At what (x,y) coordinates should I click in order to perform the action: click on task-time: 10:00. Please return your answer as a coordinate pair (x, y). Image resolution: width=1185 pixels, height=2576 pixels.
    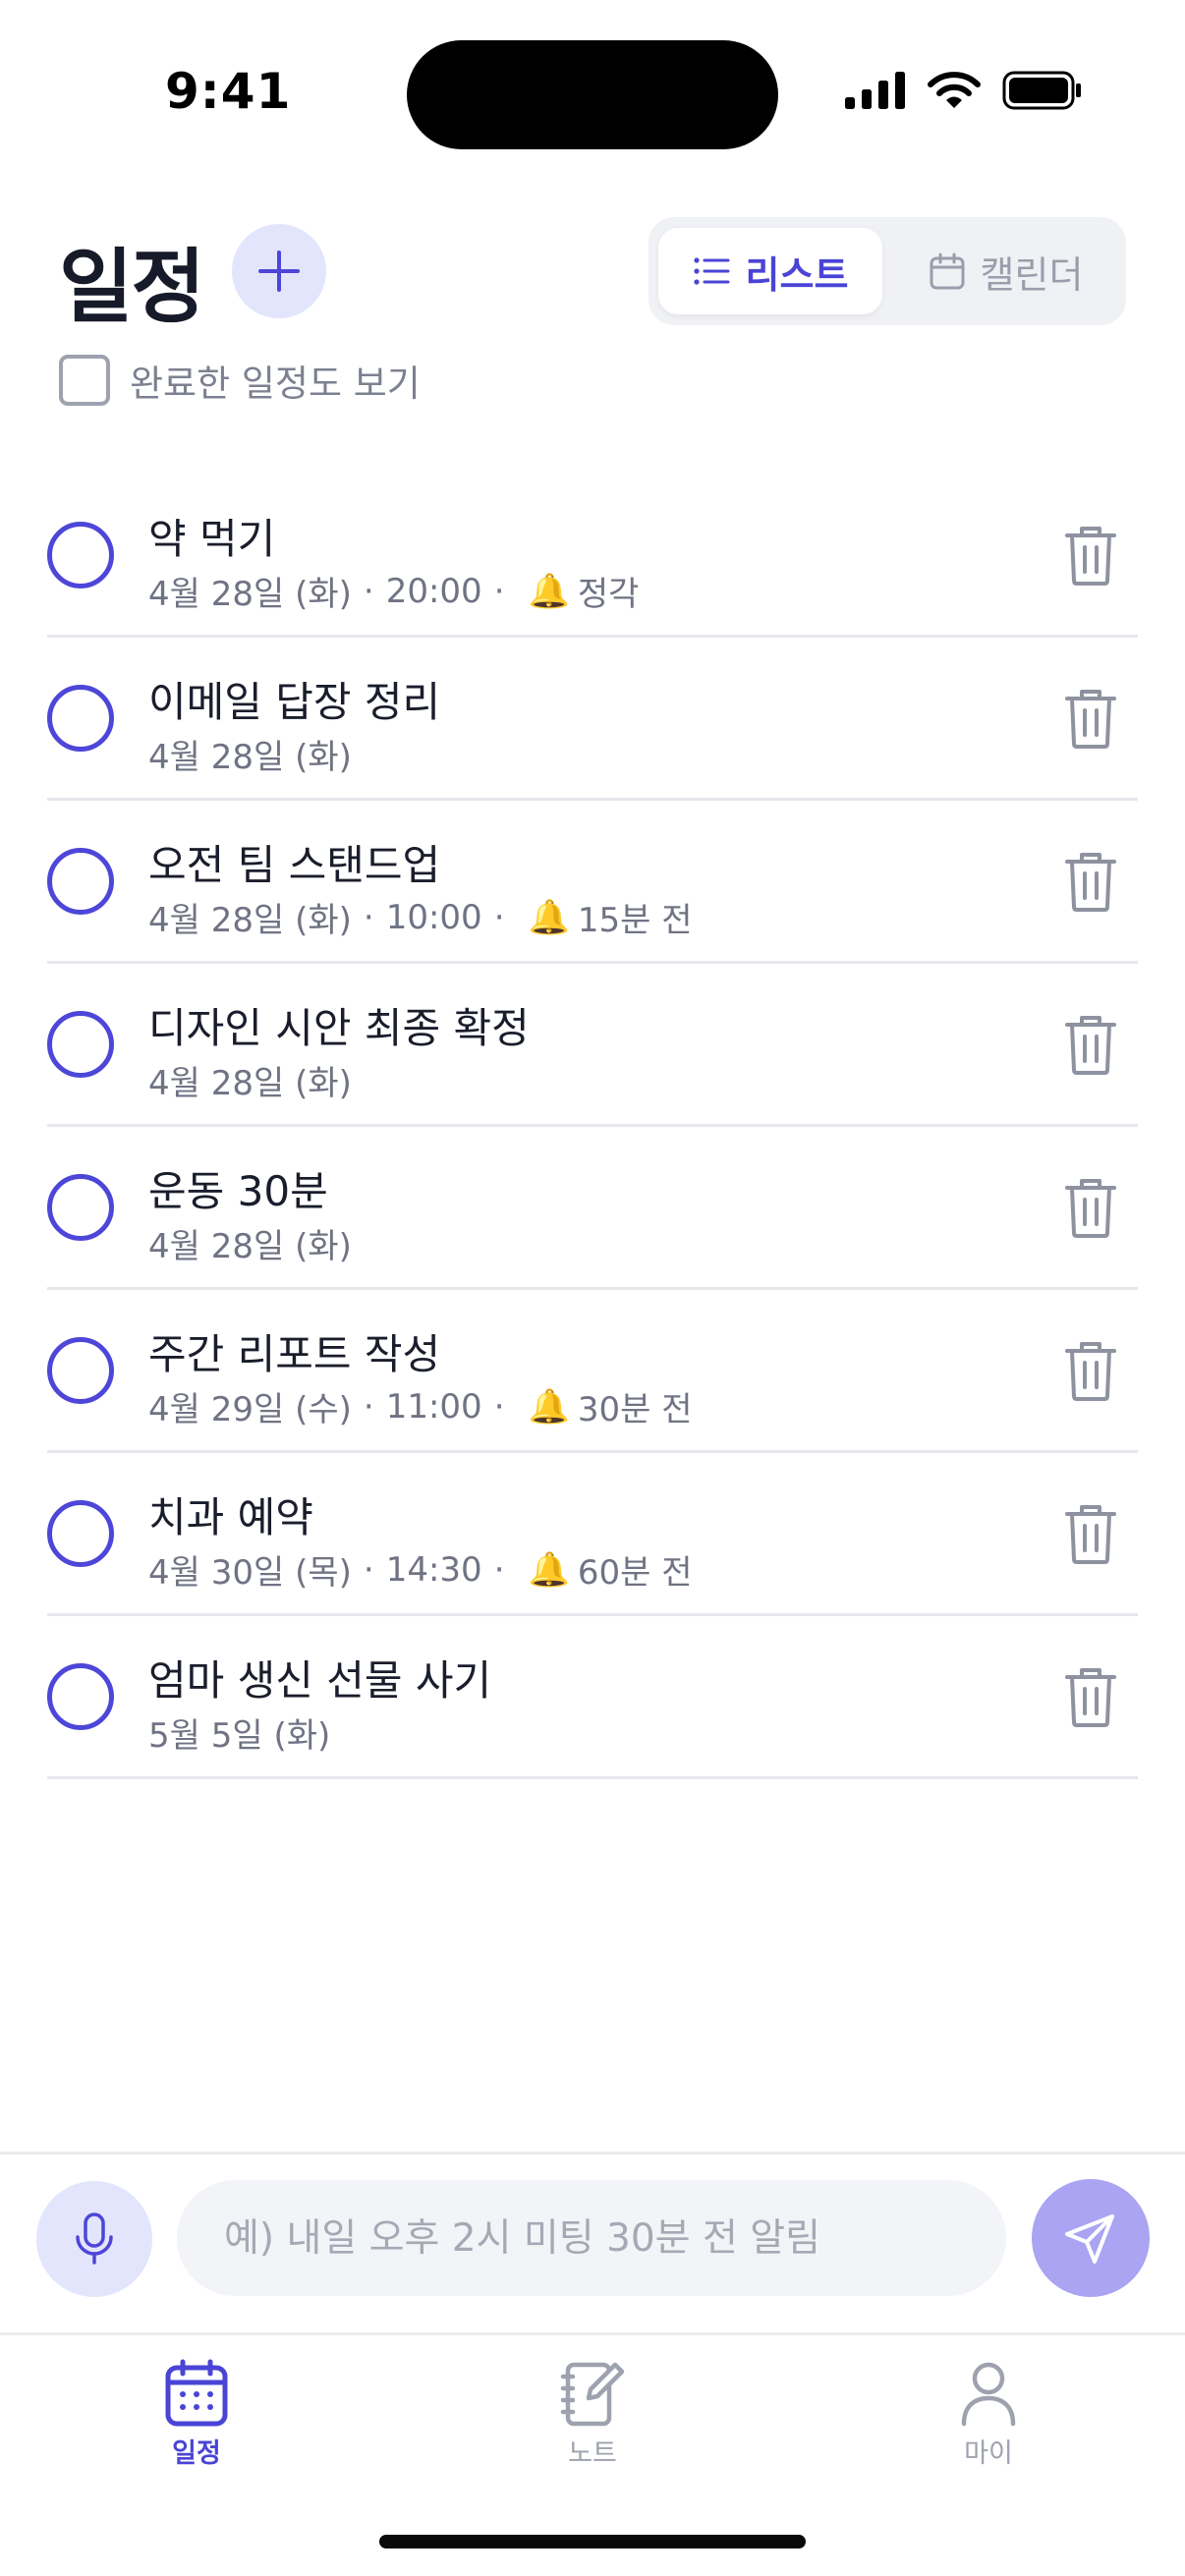
    Looking at the image, I should click on (434, 917).